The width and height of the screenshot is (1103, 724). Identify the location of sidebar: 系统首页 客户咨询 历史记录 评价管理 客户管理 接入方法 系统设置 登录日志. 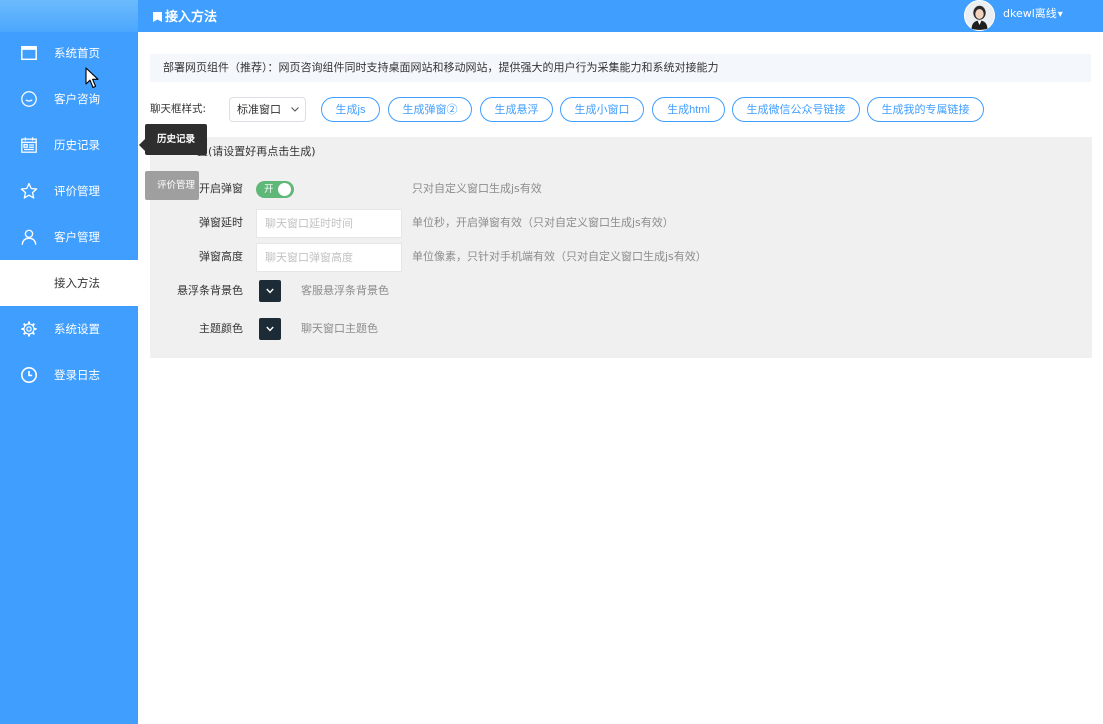
(69, 362).